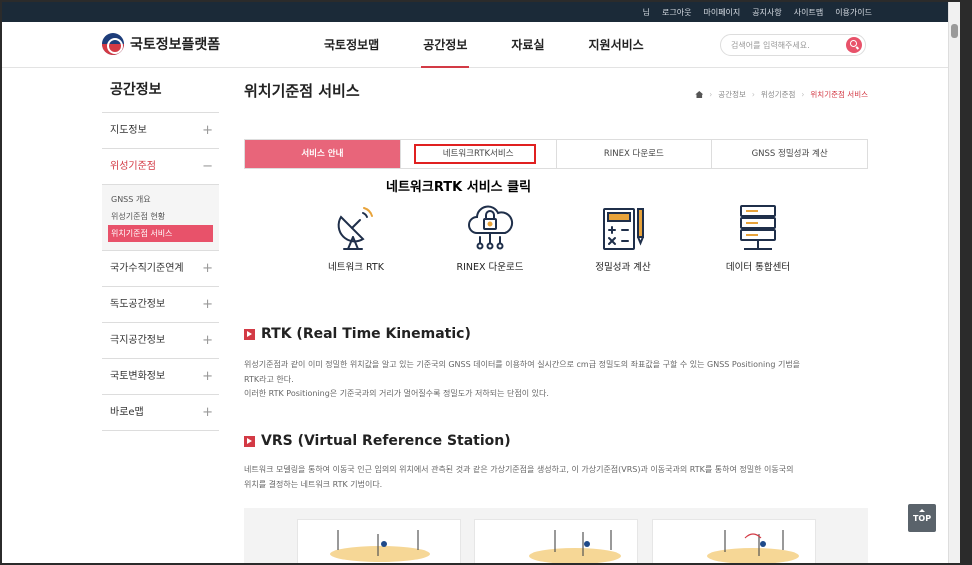  I want to click on guide-link: 이용가이드, so click(853, 12).